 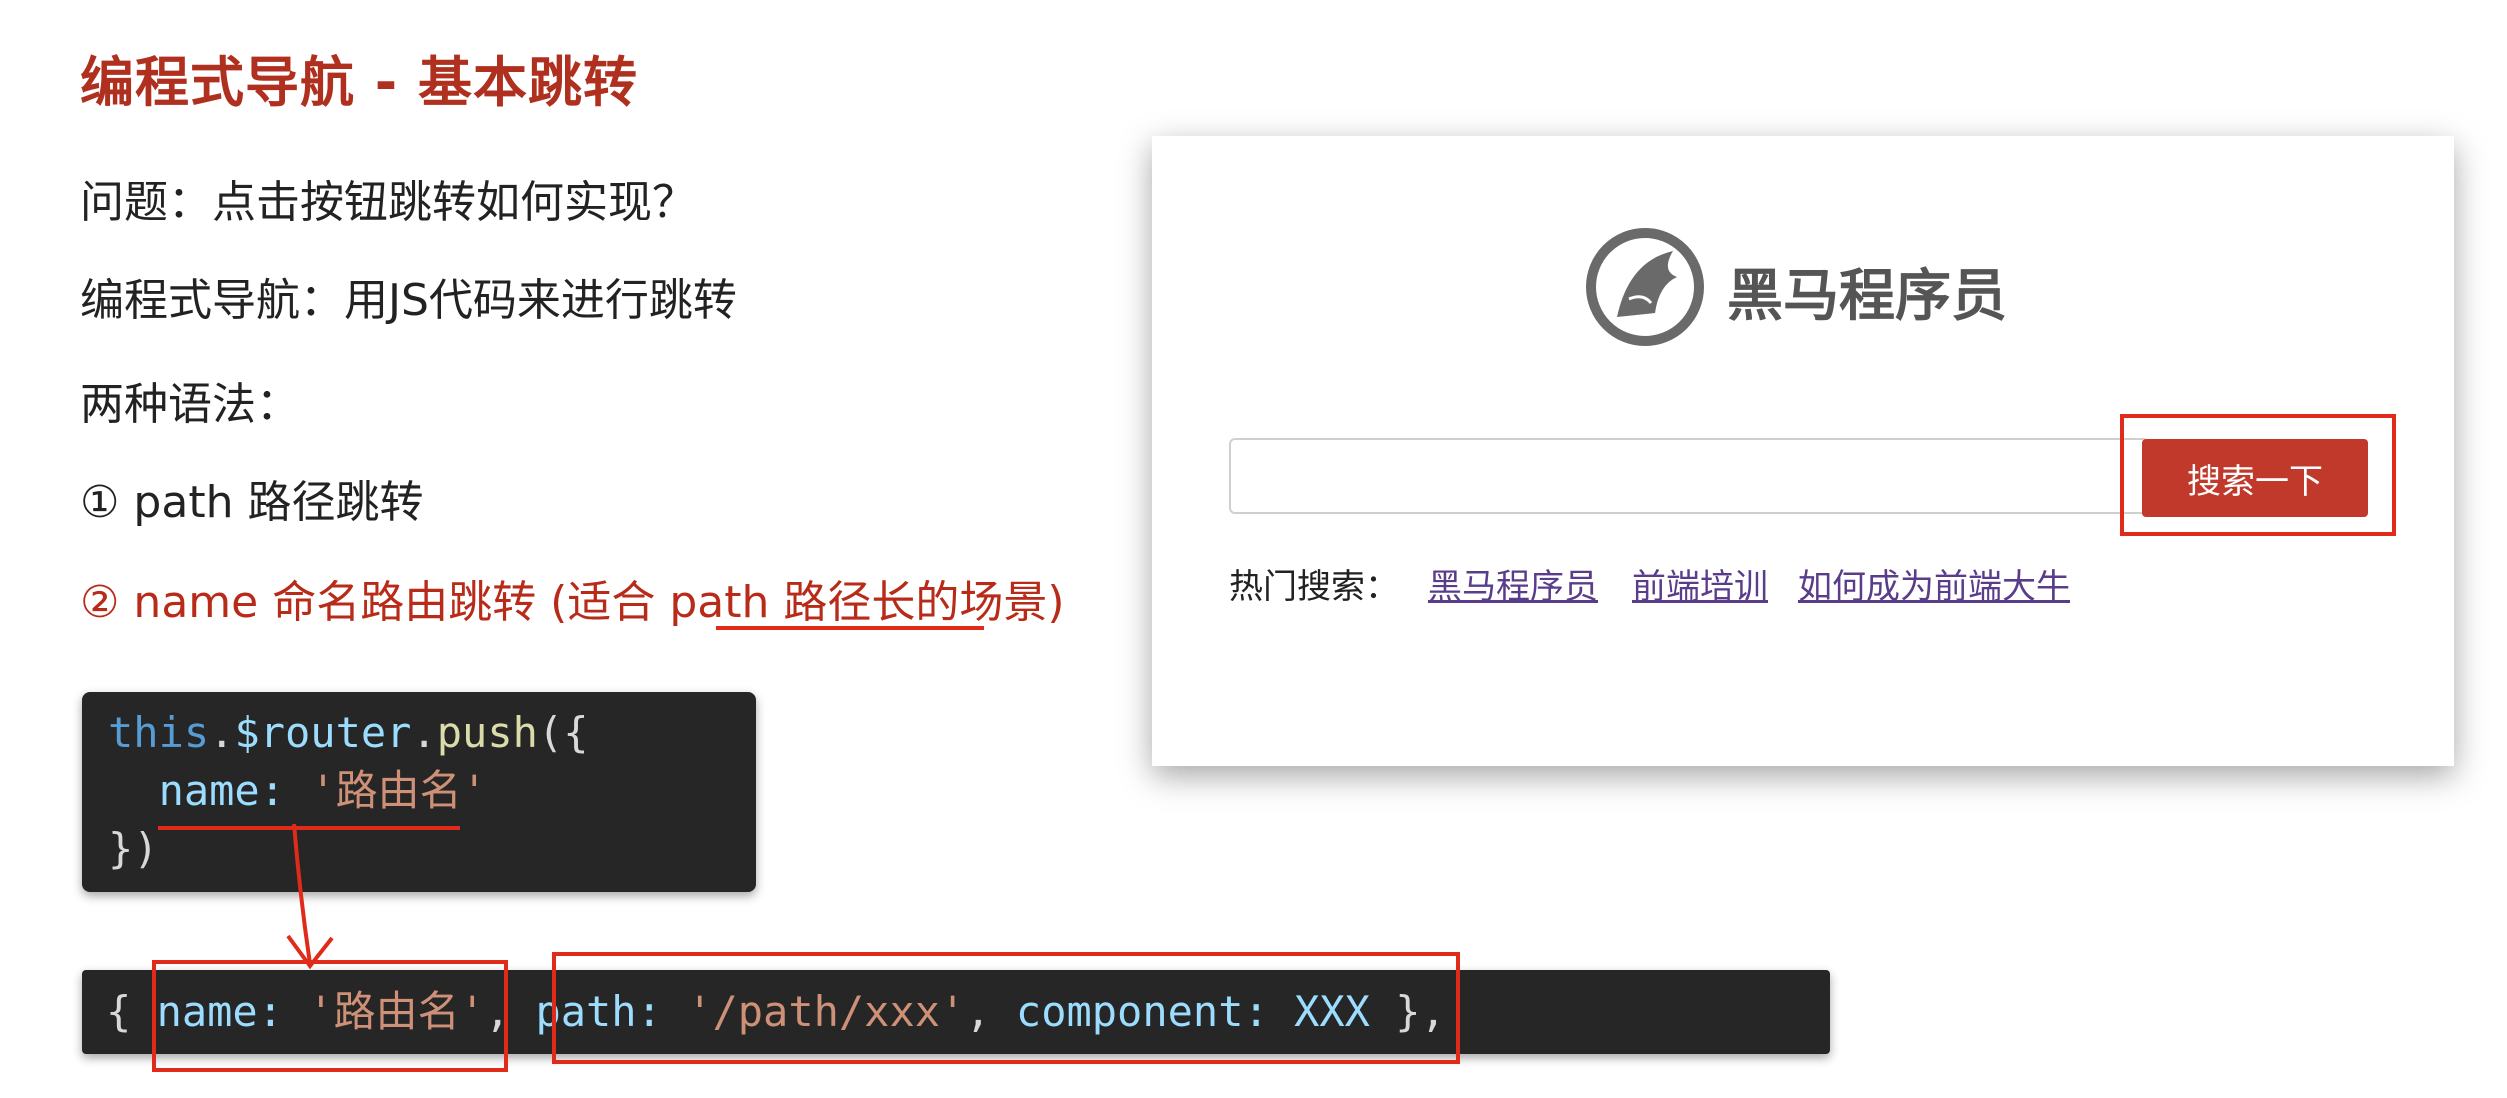 What do you see at coordinates (133, 848) in the screenshot?
I see `code-close: })` at bounding box center [133, 848].